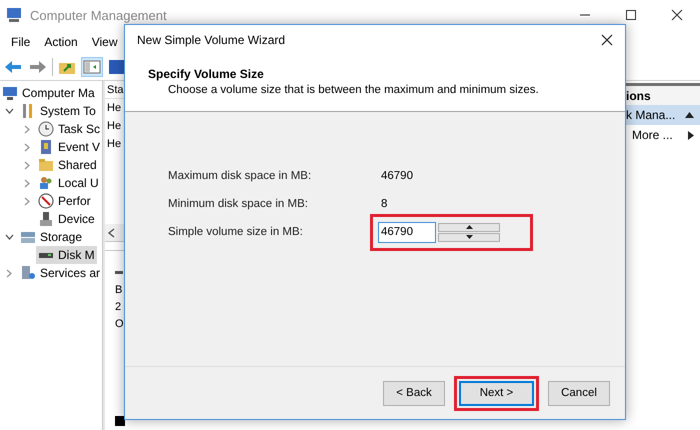 The height and width of the screenshot is (430, 700). I want to click on tree-item: Perfor, so click(64, 201).